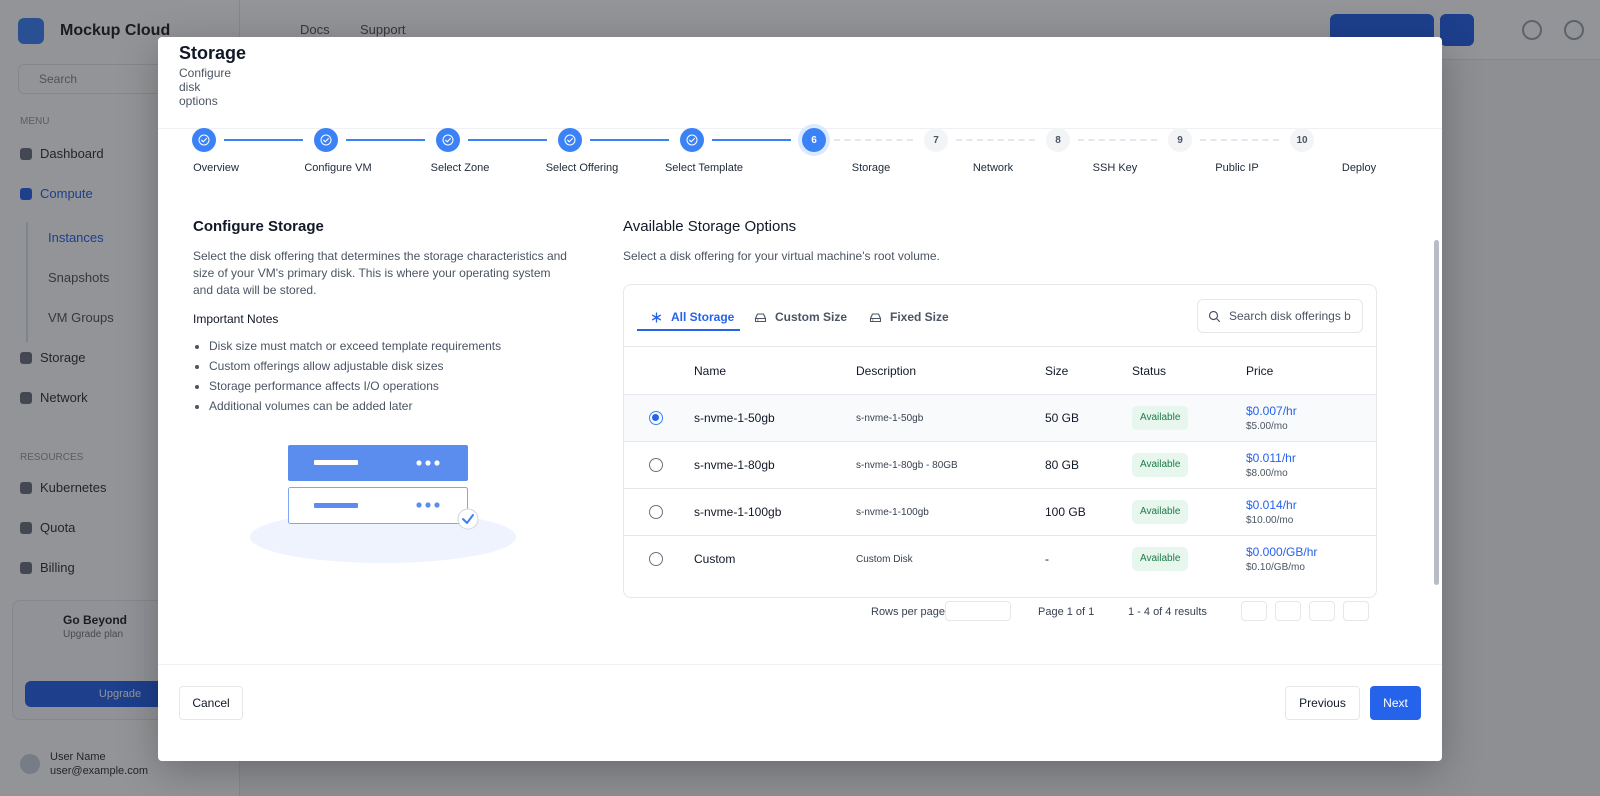  I want to click on asterisk-icon, so click(656, 317).